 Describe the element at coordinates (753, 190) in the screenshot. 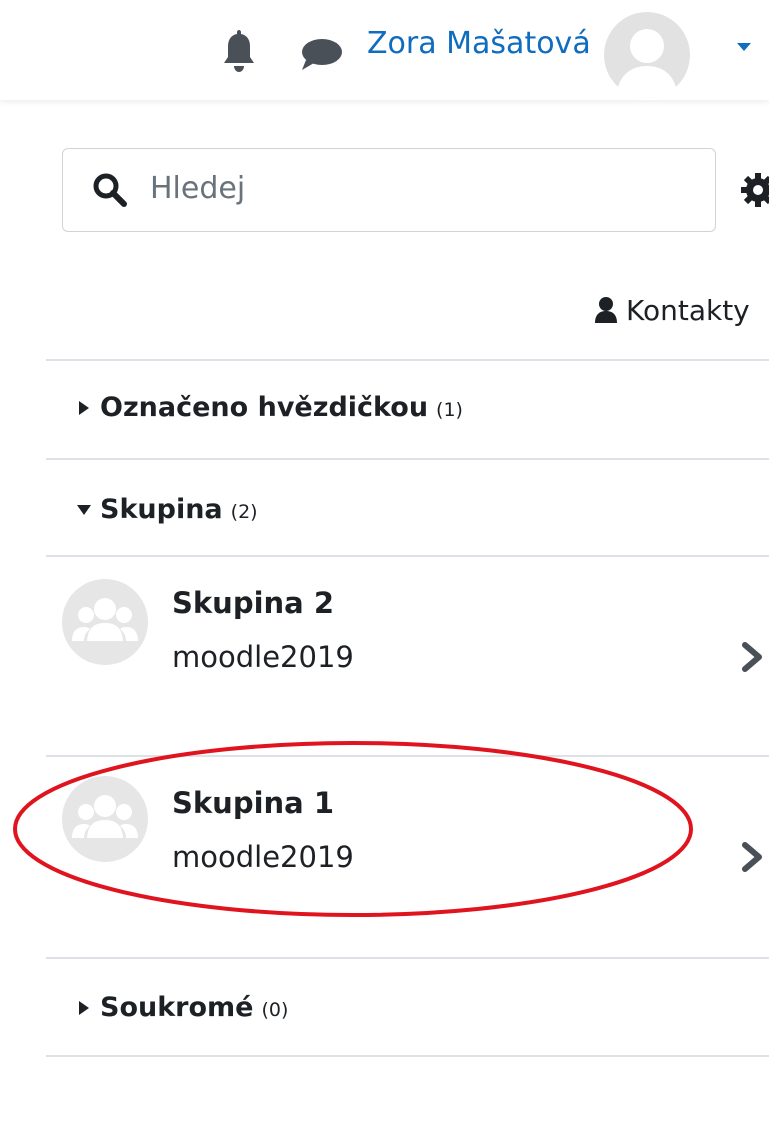

I see `gear-icon` at that location.